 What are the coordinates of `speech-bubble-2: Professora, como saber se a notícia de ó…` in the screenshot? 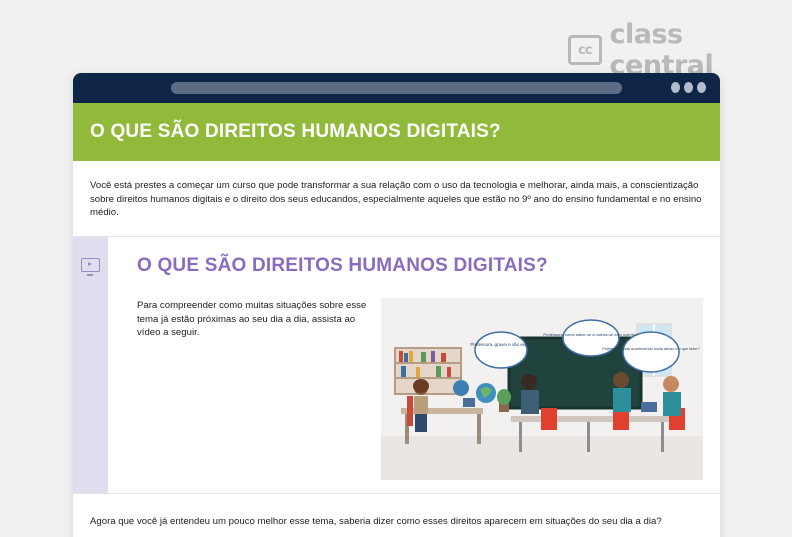 It's located at (591, 334).